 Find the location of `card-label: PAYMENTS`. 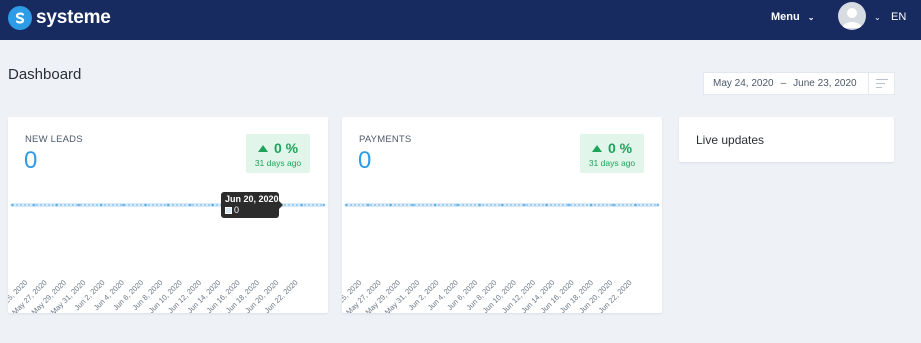

card-label: PAYMENTS is located at coordinates (385, 139).